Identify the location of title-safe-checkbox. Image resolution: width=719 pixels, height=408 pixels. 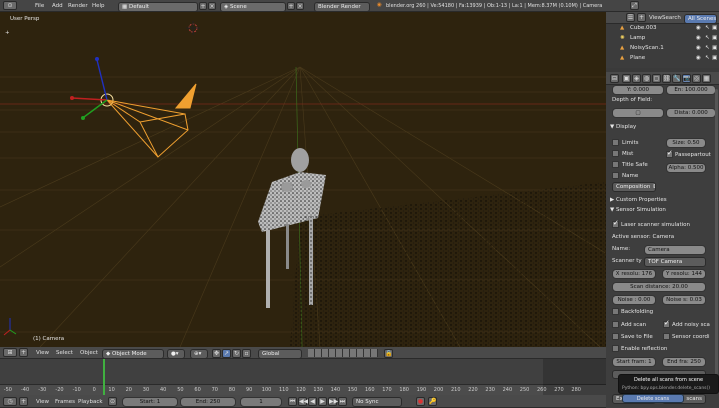
(615, 164).